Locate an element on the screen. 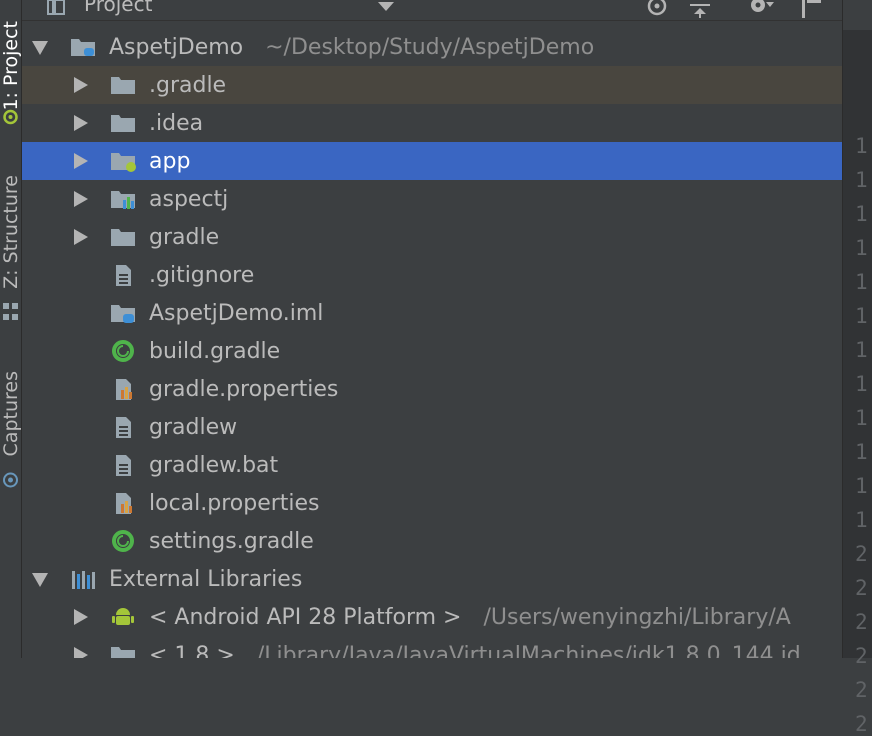 This screenshot has width=872, height=736. tree-node-name: gradle.properties is located at coordinates (244, 389).